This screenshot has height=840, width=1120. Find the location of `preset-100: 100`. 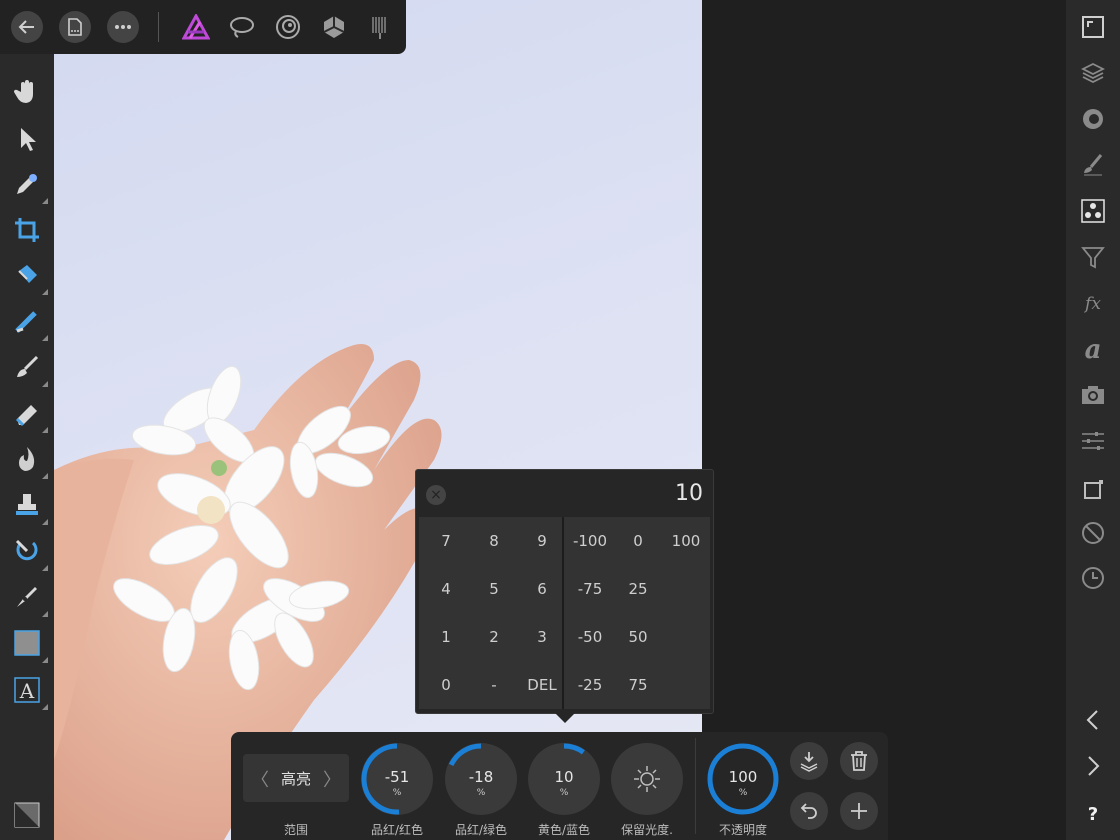

preset-100: 100 is located at coordinates (686, 541).